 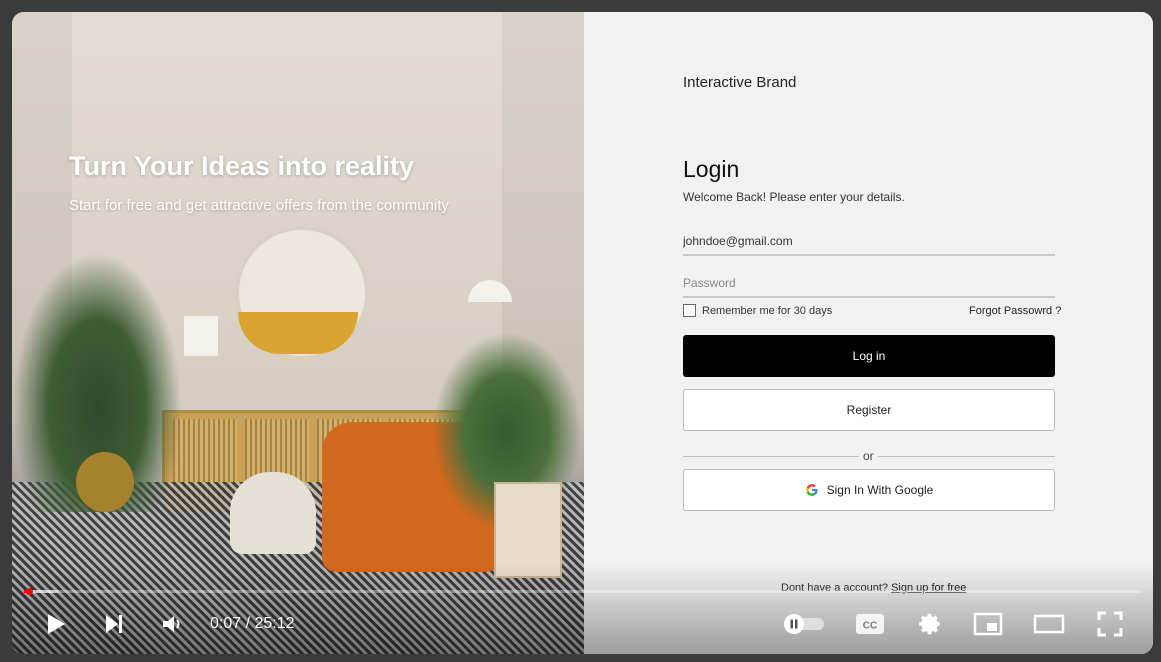 What do you see at coordinates (273, 513) in the screenshot?
I see `white-ottoman` at bounding box center [273, 513].